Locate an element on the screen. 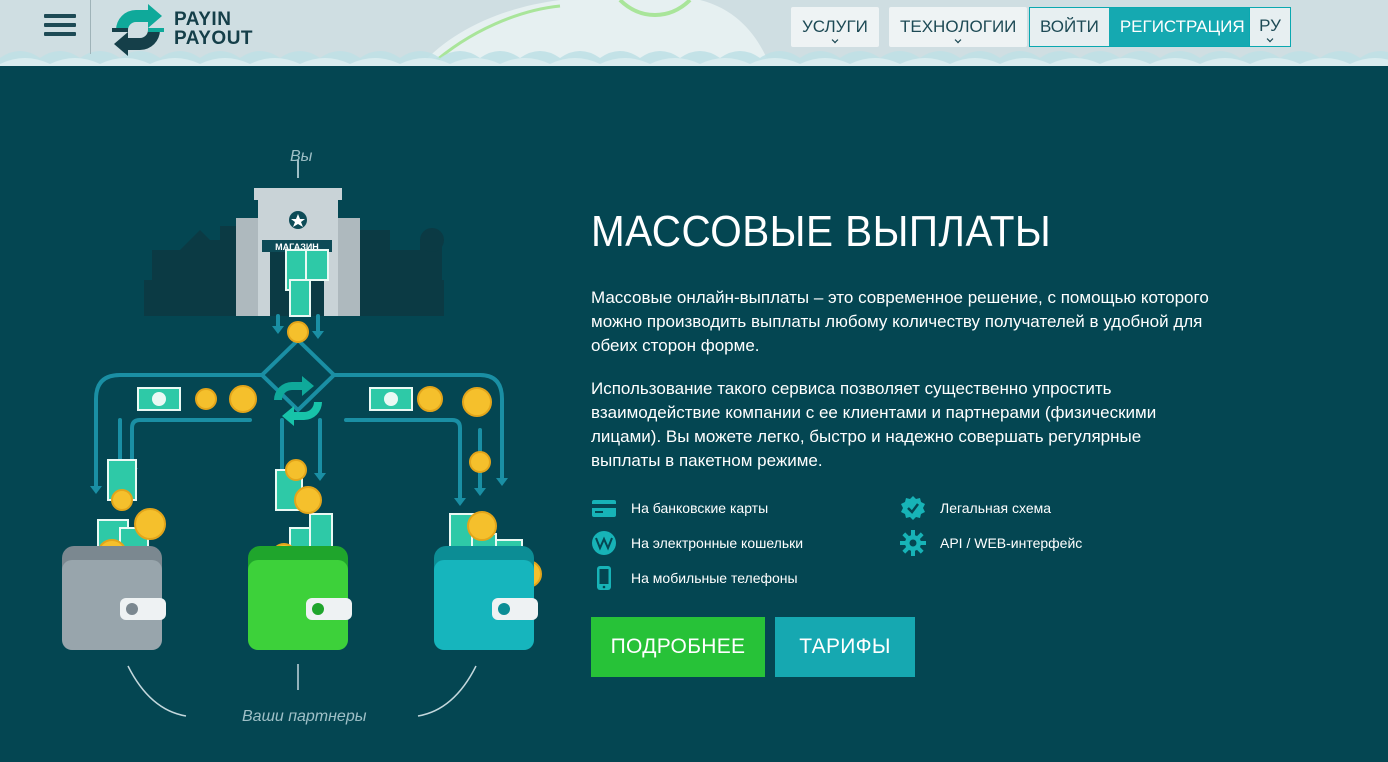  feature-e-wallets: На электронные кошельки is located at coordinates (697, 543).